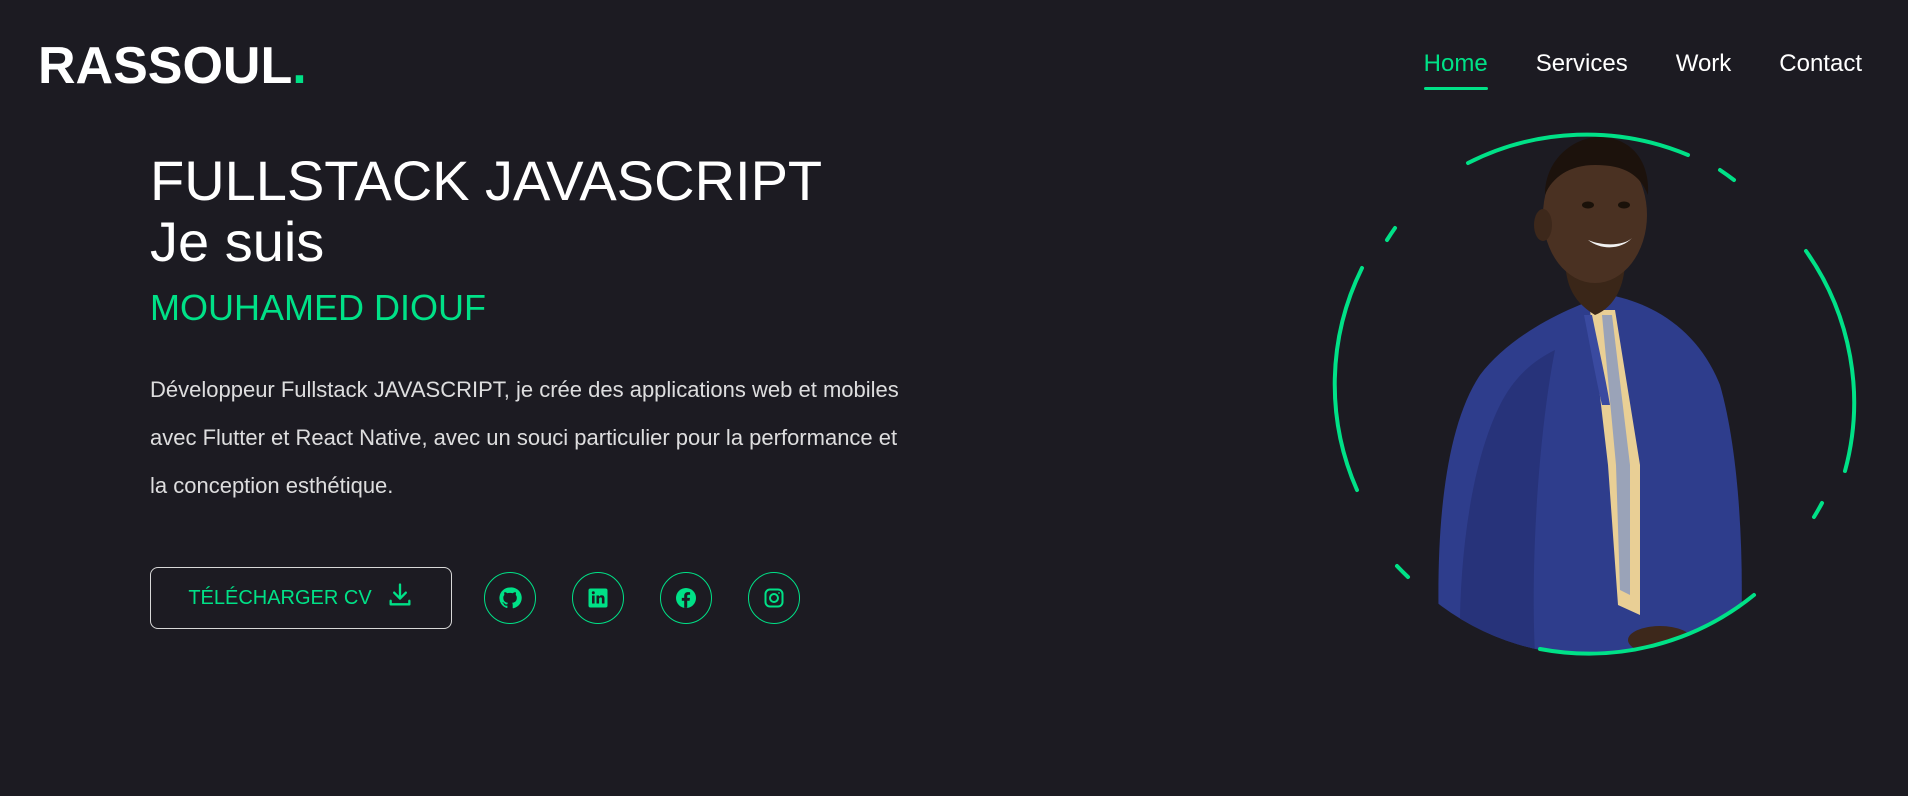  I want to click on linkedin-icon, so click(598, 598).